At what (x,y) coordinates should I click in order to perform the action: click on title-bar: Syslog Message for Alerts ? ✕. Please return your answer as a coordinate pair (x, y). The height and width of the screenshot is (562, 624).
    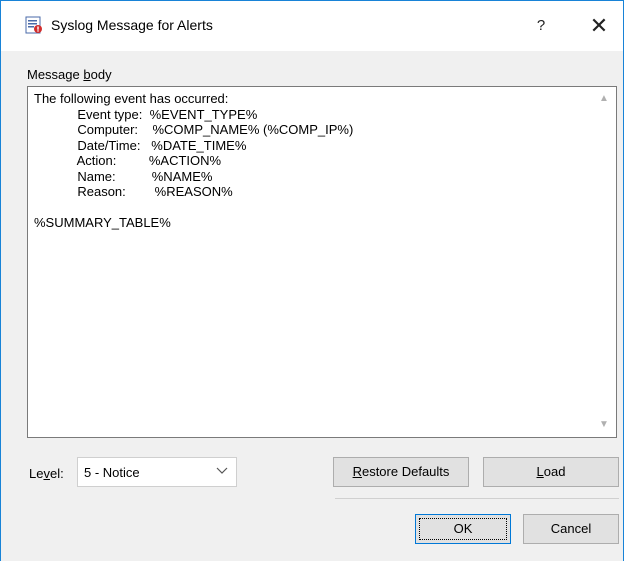
    Looking at the image, I should click on (312, 26).